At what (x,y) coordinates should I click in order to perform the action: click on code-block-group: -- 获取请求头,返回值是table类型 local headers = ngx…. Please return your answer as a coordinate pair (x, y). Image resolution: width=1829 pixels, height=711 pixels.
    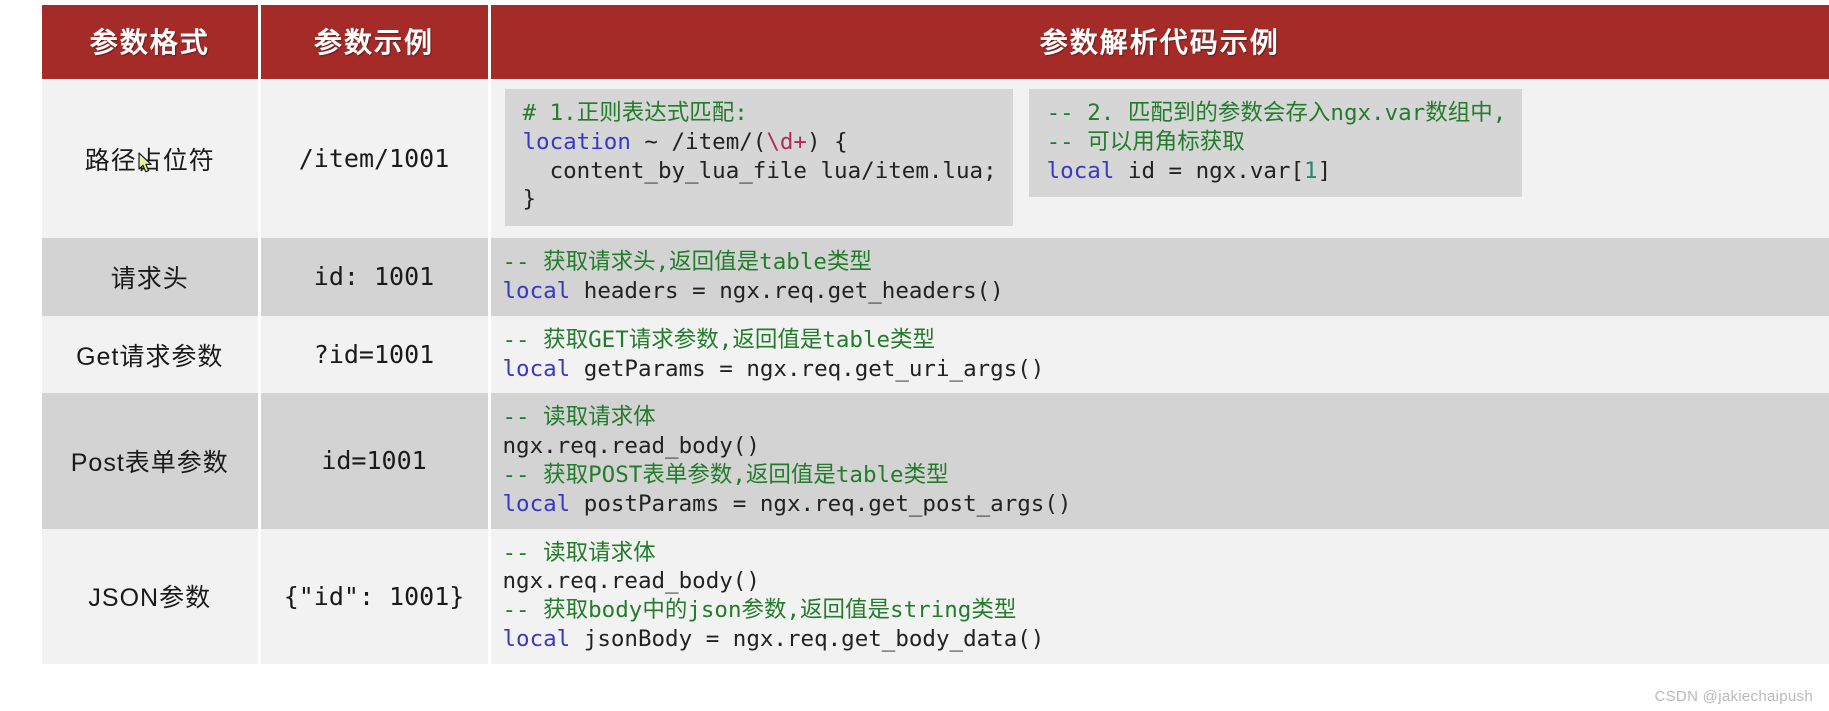
    Looking at the image, I should click on (1160, 277).